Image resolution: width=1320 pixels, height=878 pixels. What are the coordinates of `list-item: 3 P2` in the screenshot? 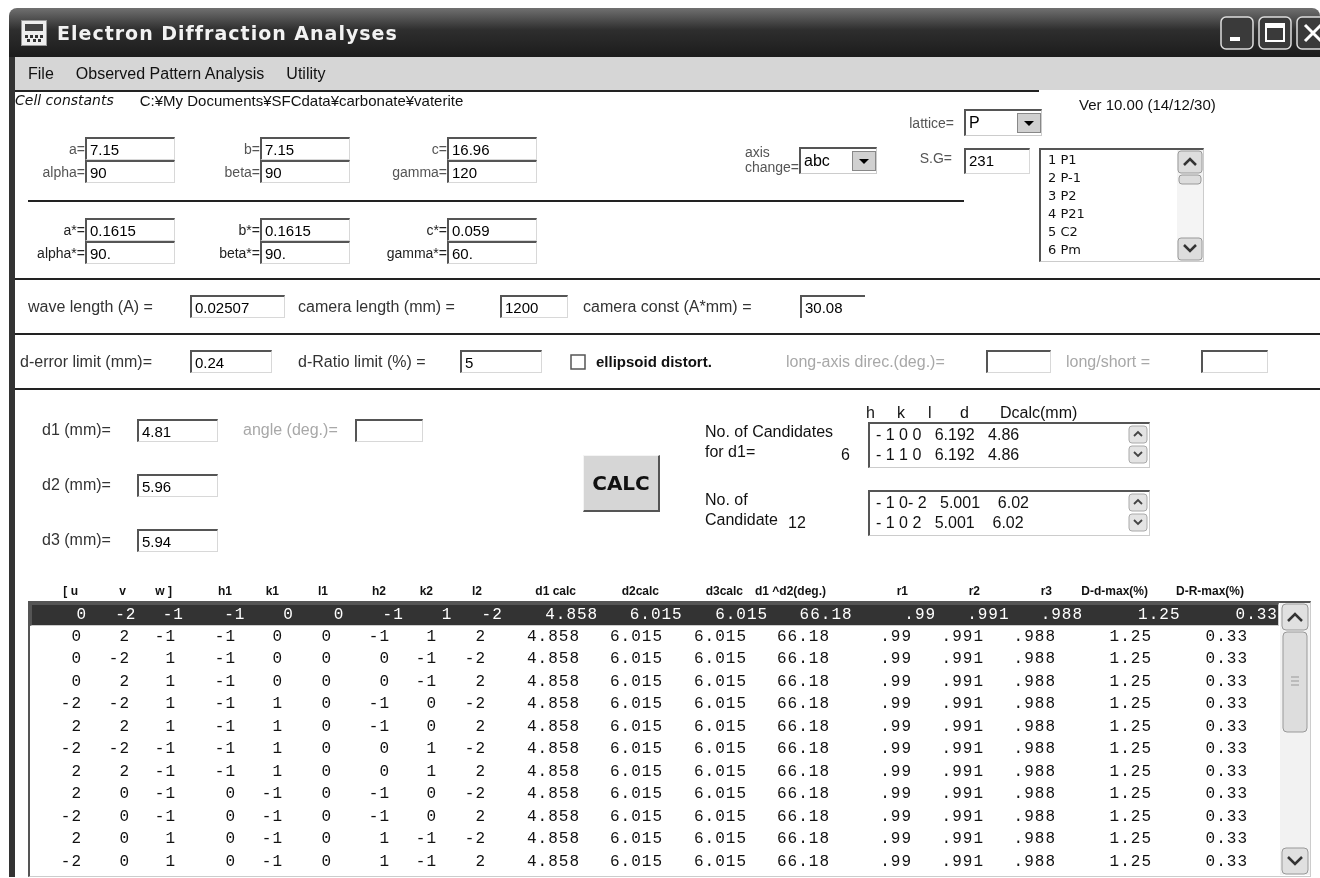 It's located at (1109, 196).